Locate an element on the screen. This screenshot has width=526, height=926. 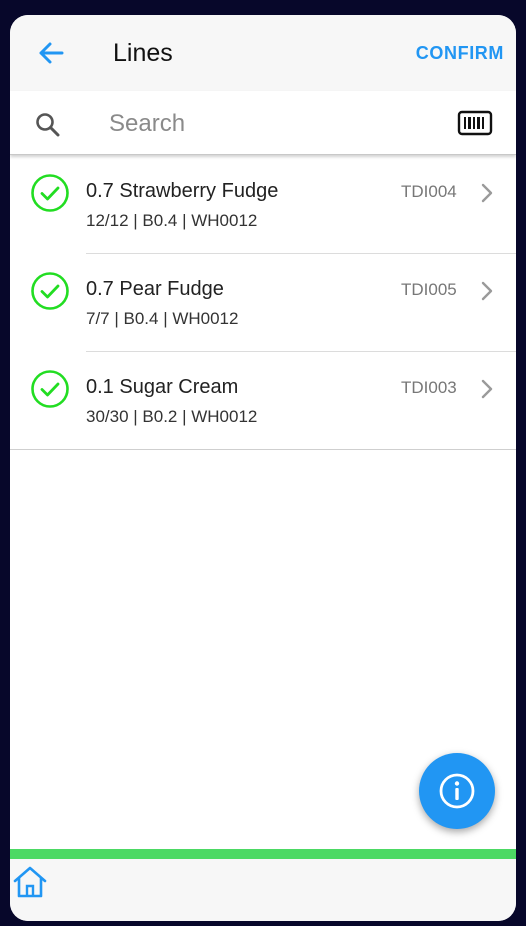
status-bar is located at coordinates (263, 854).